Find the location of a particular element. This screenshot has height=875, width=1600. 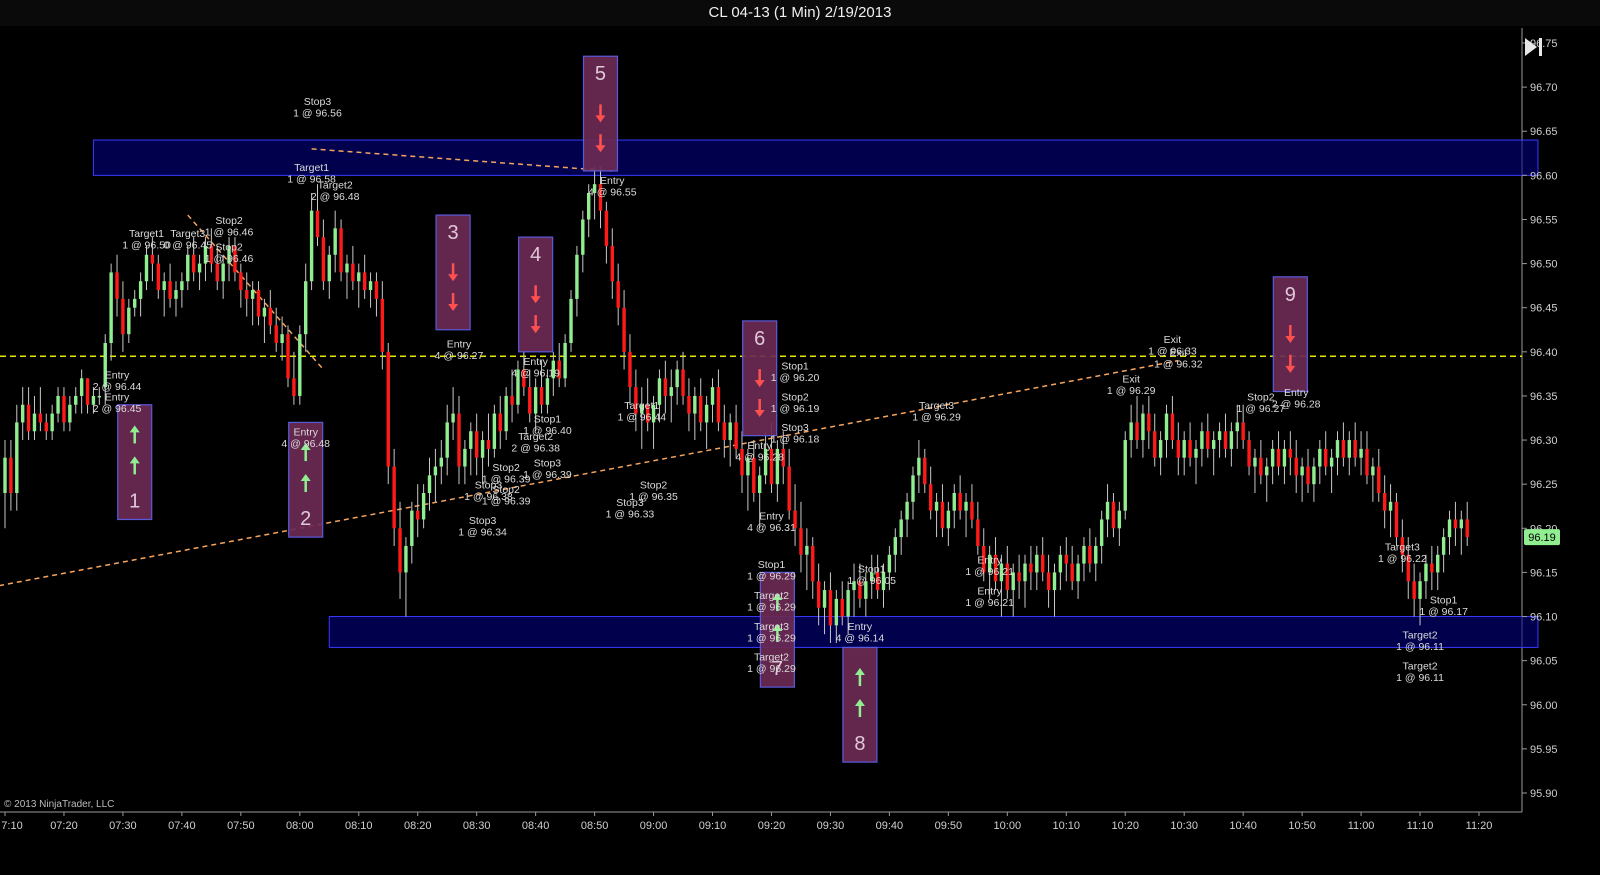

order-annotation: 2 @ 96.48 is located at coordinates (335, 197).